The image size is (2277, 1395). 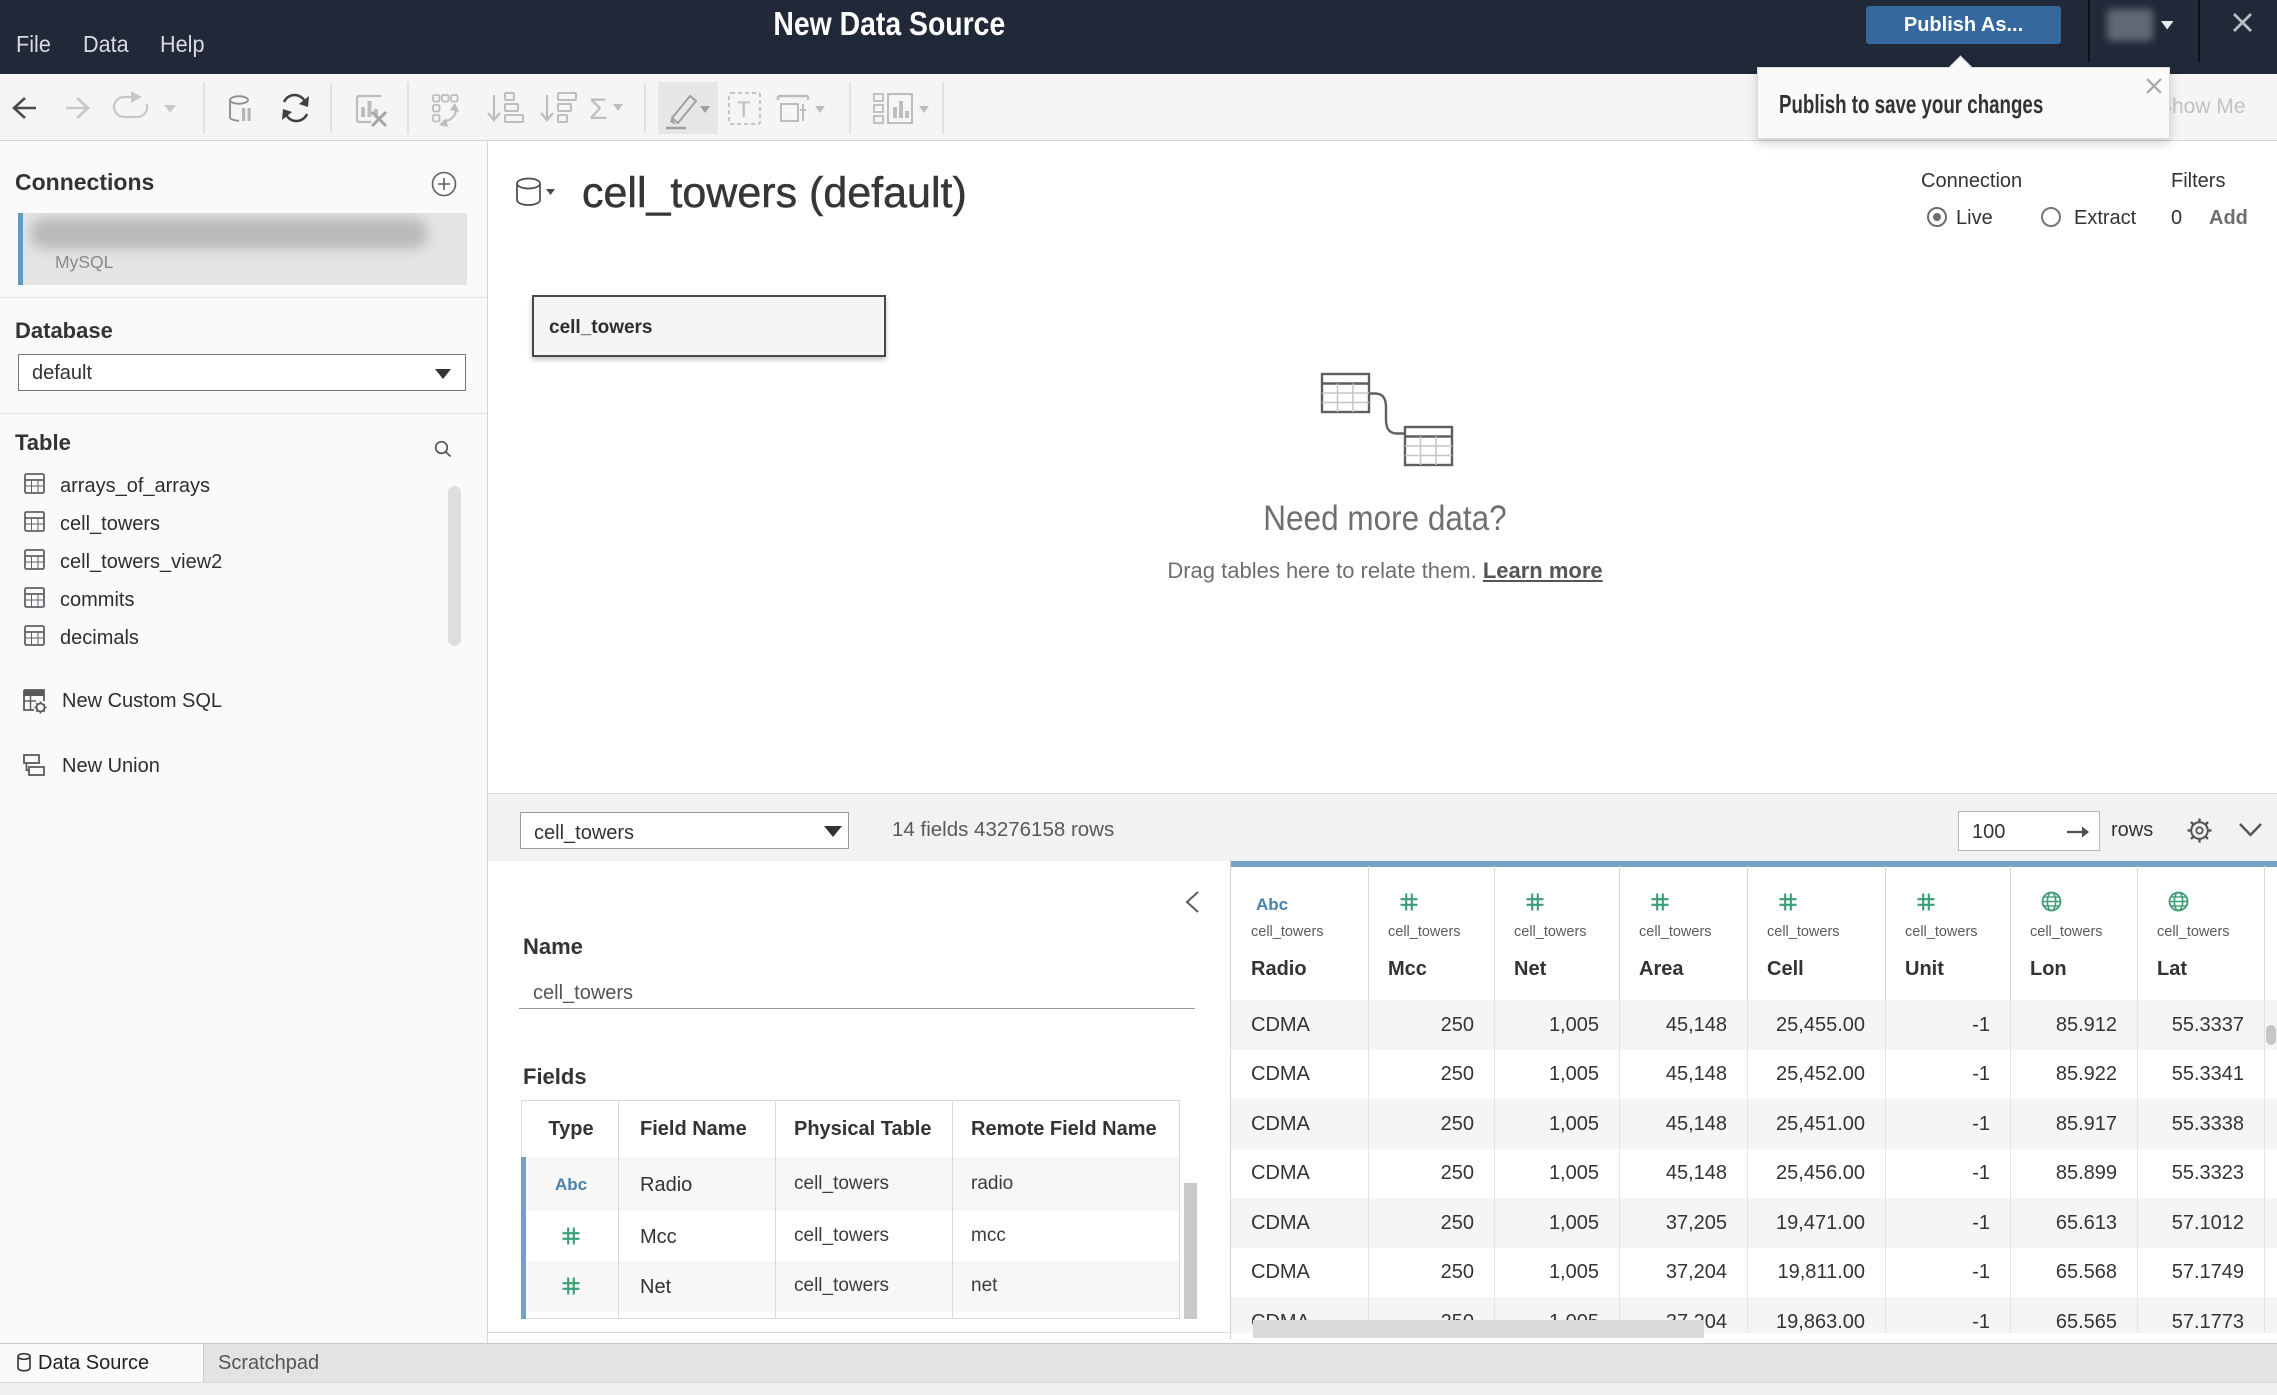 I want to click on svg-text: Σ, so click(x=598, y=109).